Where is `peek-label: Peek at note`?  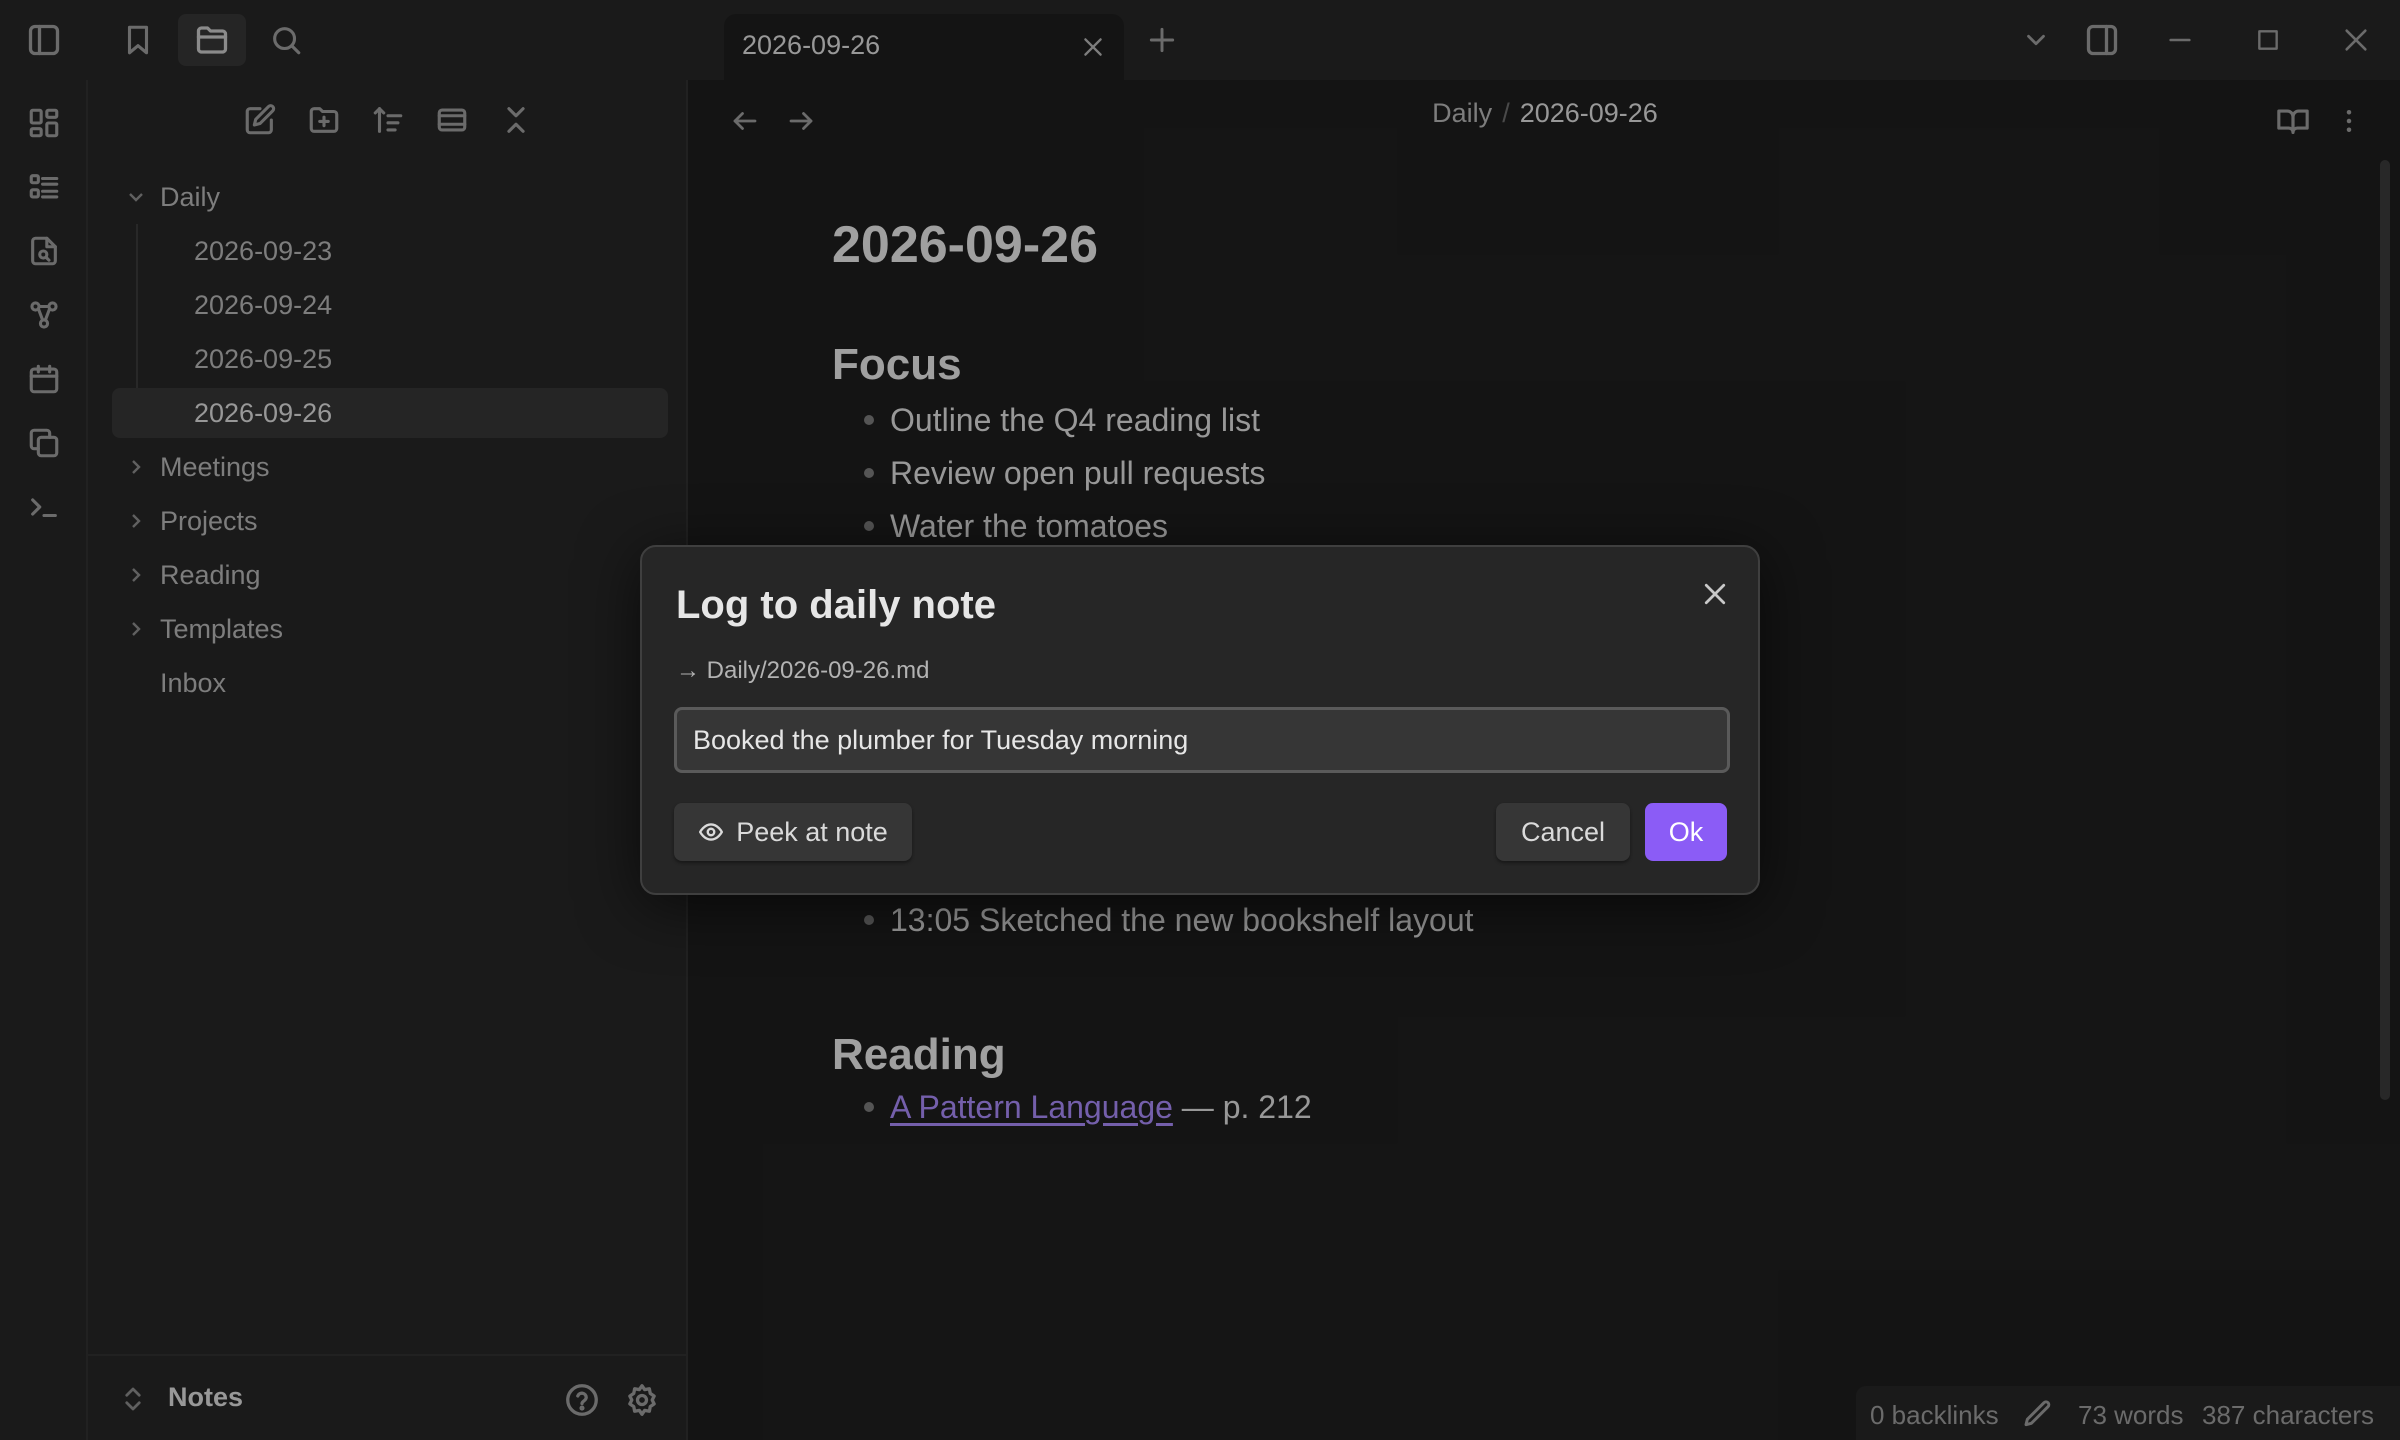 peek-label: Peek at note is located at coordinates (812, 831).